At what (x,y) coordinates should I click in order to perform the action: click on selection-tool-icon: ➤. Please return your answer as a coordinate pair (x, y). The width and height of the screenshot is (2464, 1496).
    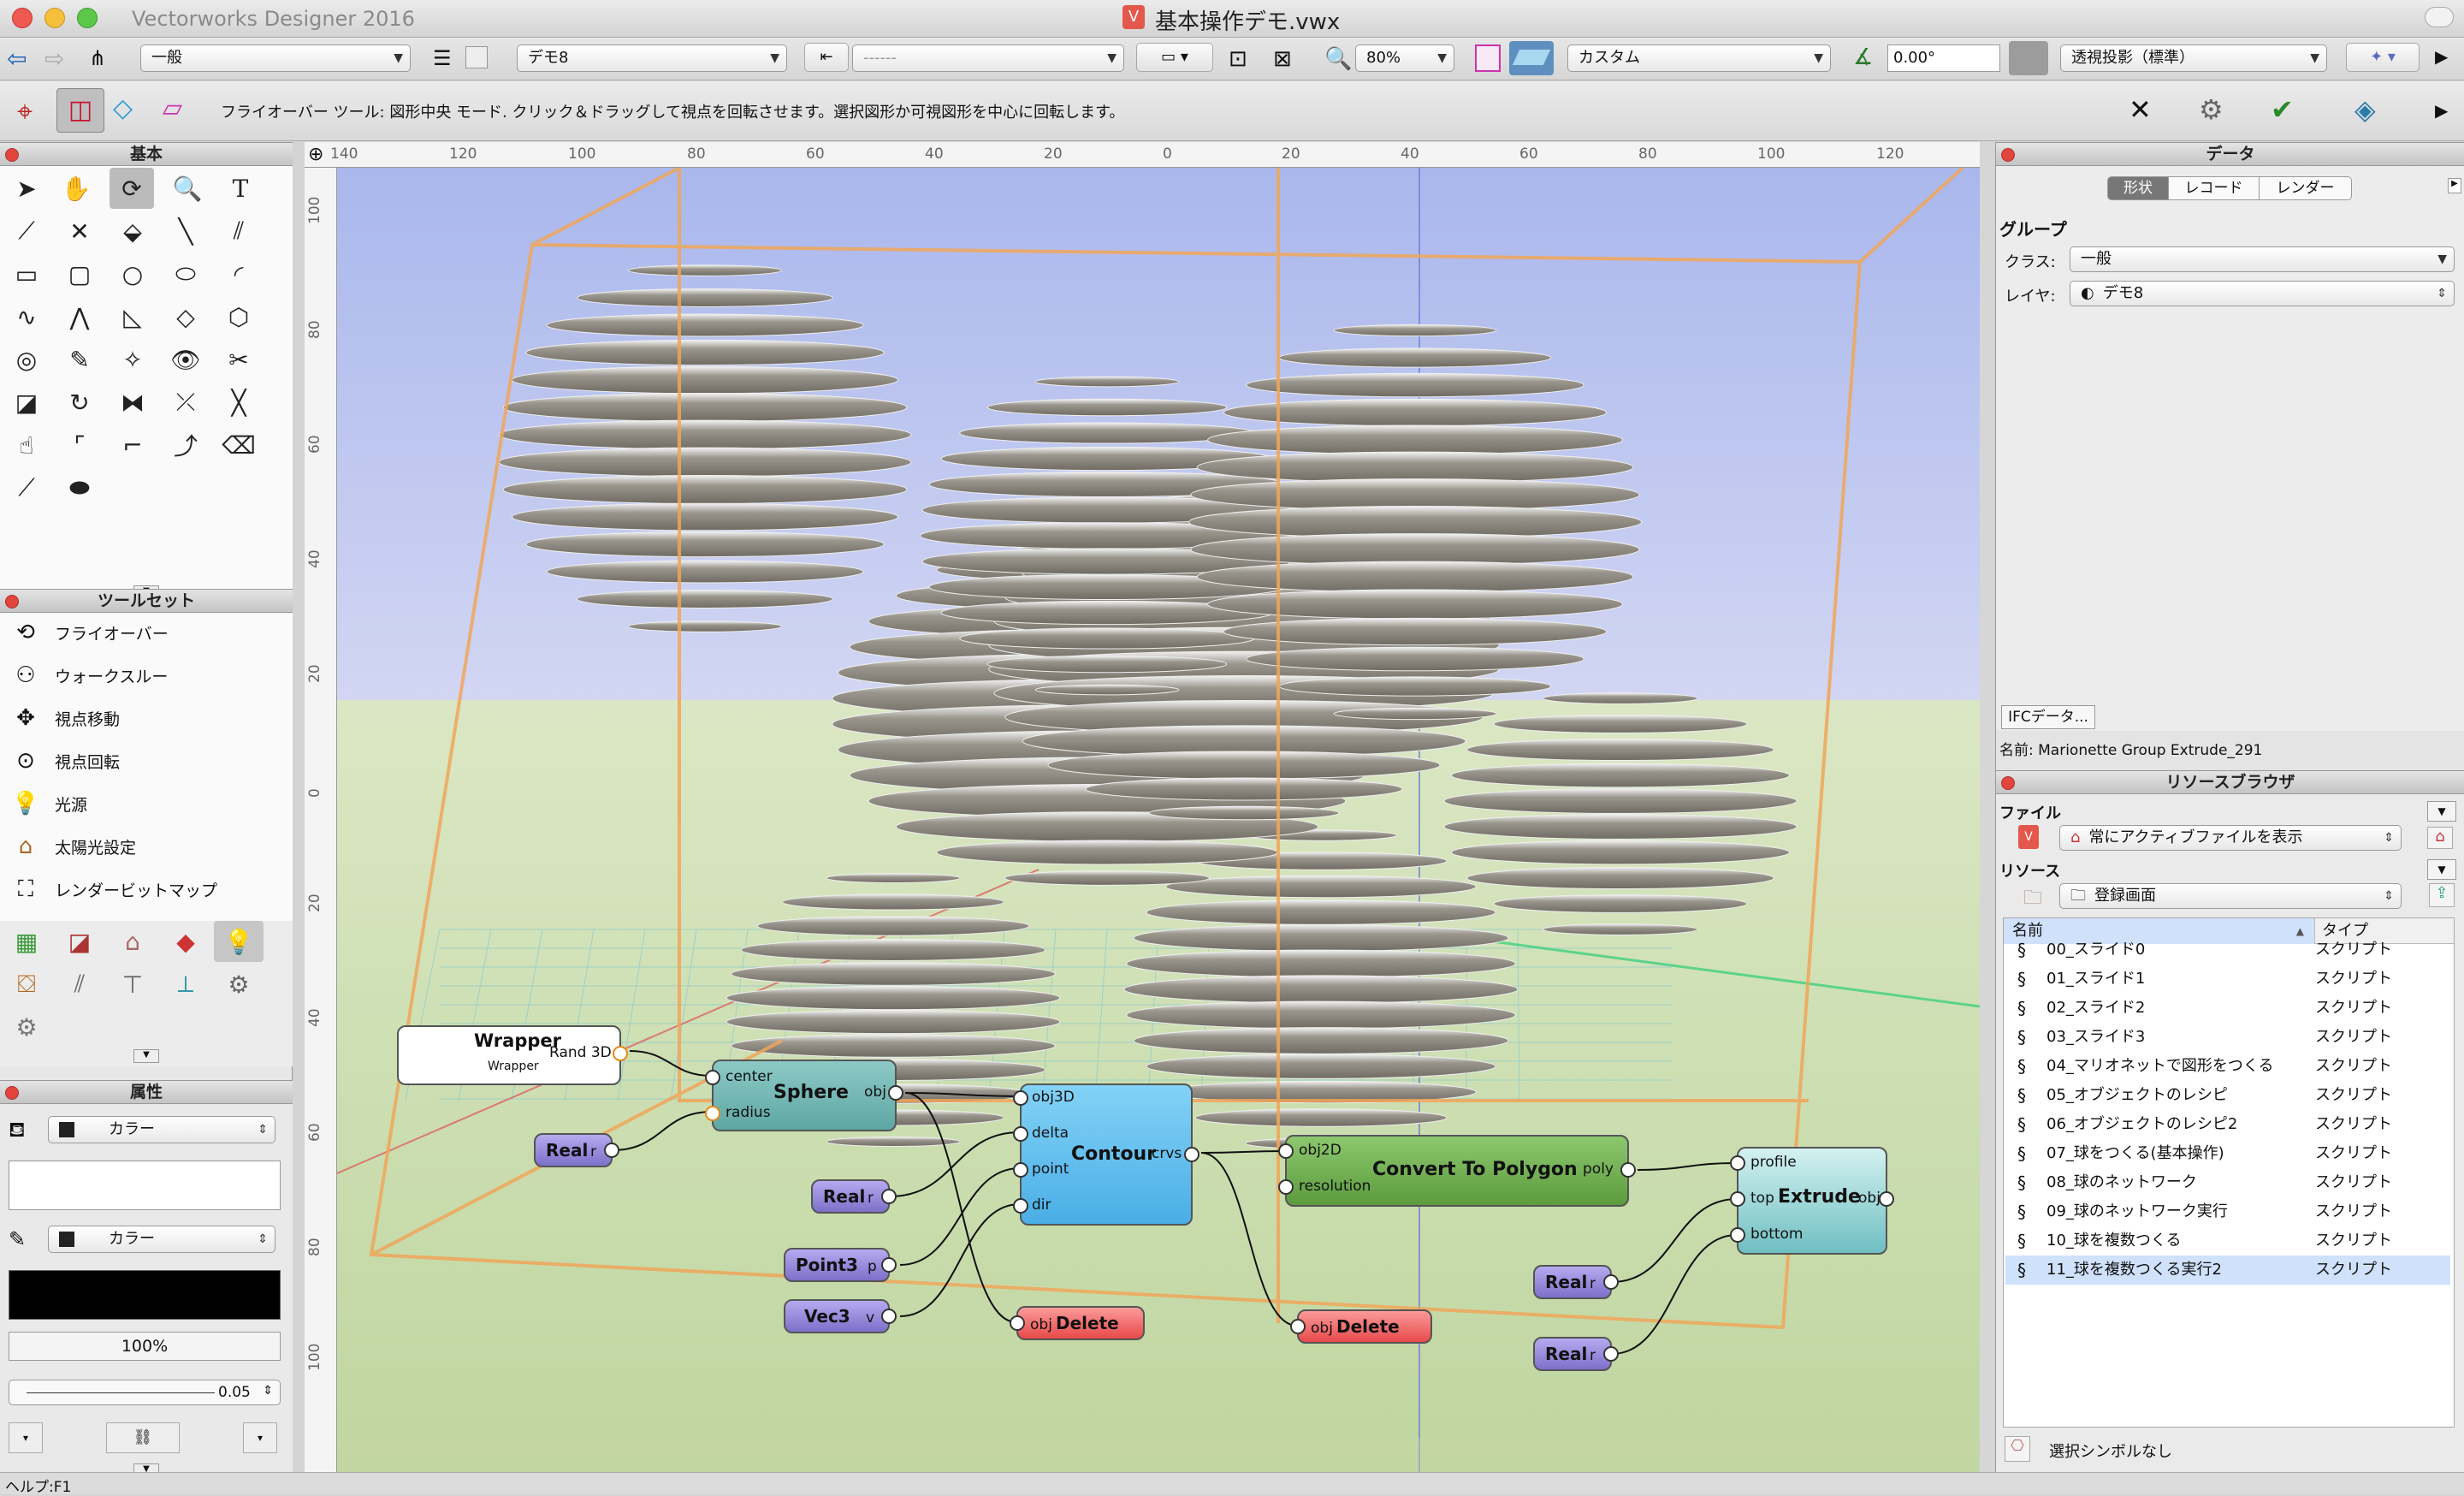
    Looking at the image, I should click on (26, 188).